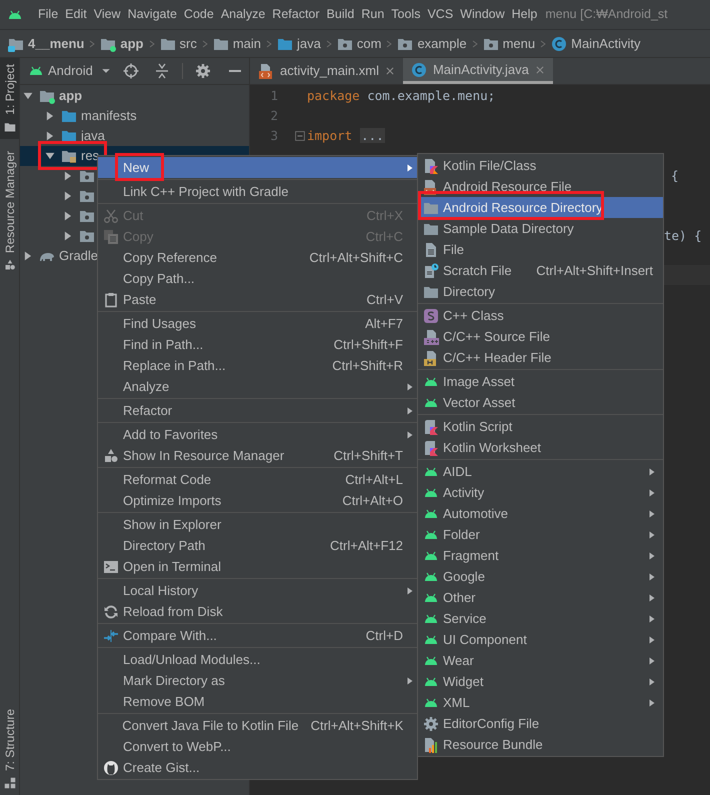 The height and width of the screenshot is (795, 710). What do you see at coordinates (367, 365) in the screenshot?
I see `shortcut-text: Ctrl+Shift+R` at bounding box center [367, 365].